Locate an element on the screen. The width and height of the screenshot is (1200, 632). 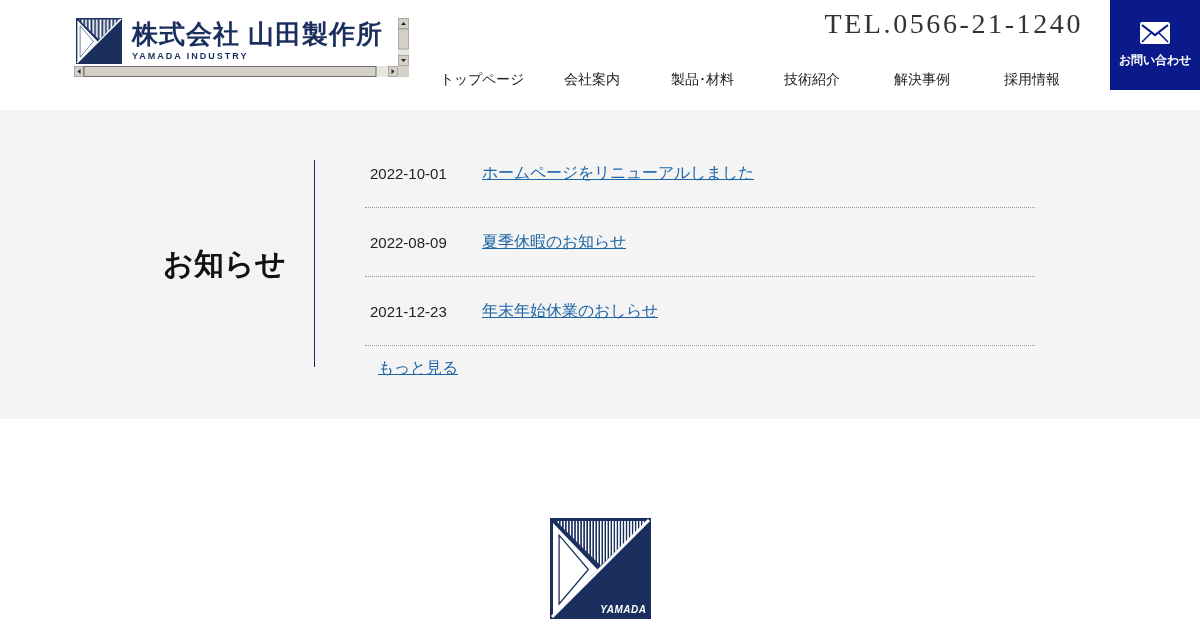
nav-link: 採用情報 is located at coordinates (1032, 80).